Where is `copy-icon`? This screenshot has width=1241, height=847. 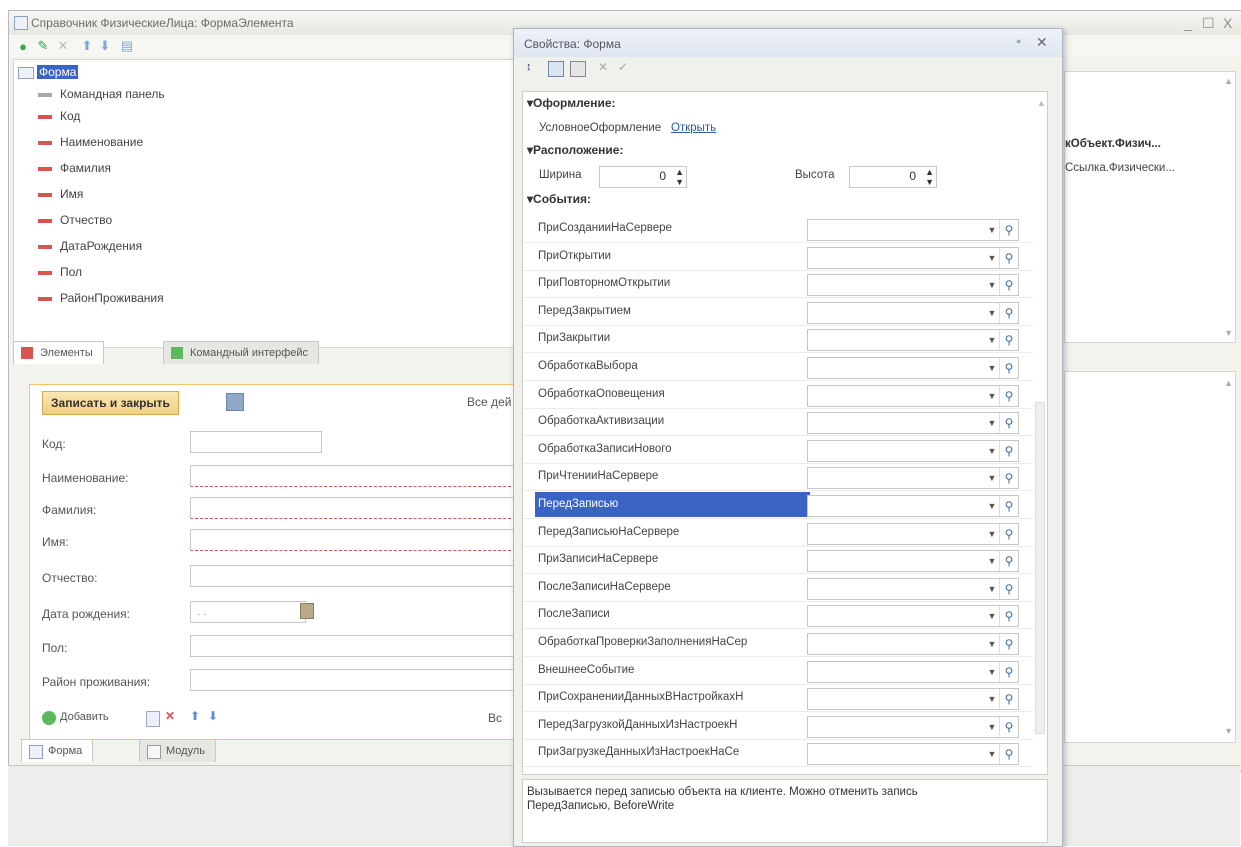 copy-icon is located at coordinates (153, 719).